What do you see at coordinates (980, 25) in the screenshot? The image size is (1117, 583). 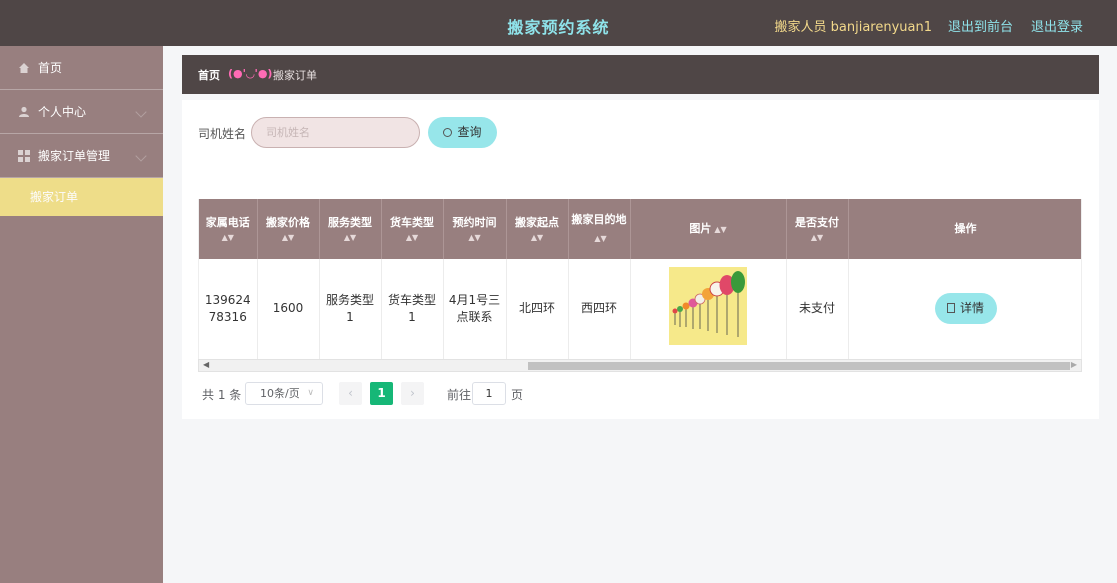 I see `front-link: 退出到前台` at bounding box center [980, 25].